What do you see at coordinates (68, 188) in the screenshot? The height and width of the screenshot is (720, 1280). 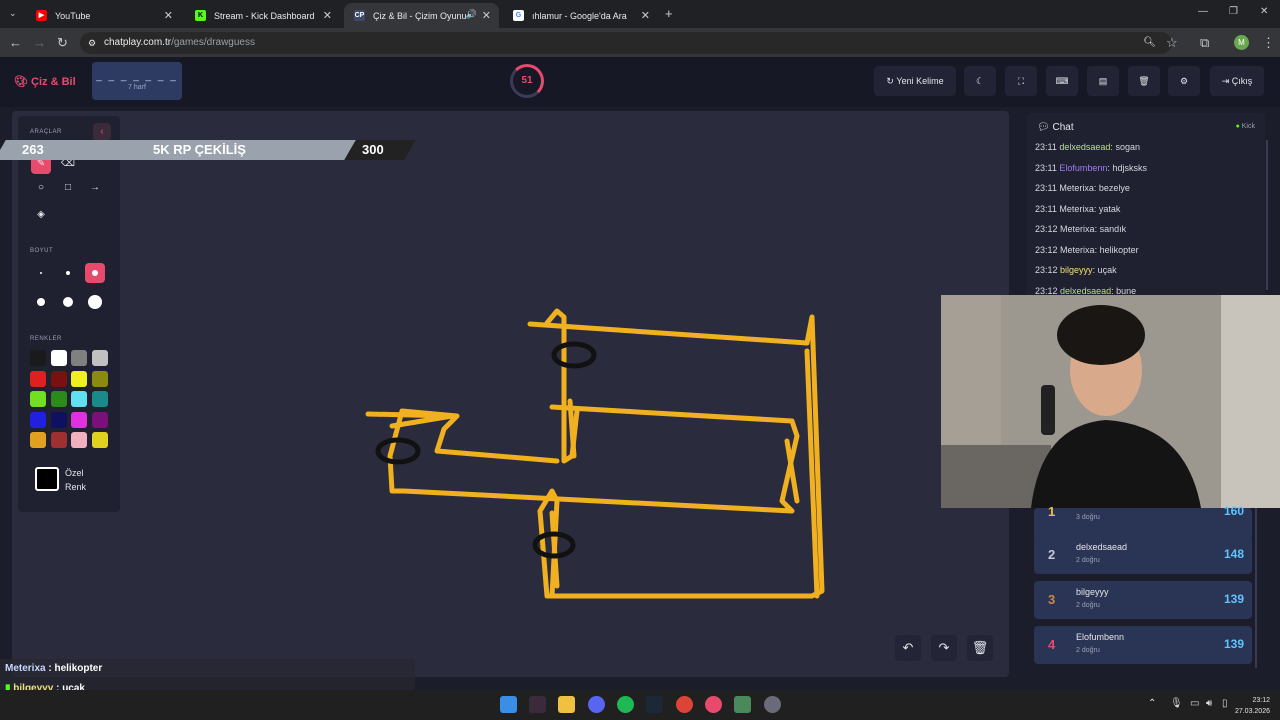 I see `rectangle-tool: □` at bounding box center [68, 188].